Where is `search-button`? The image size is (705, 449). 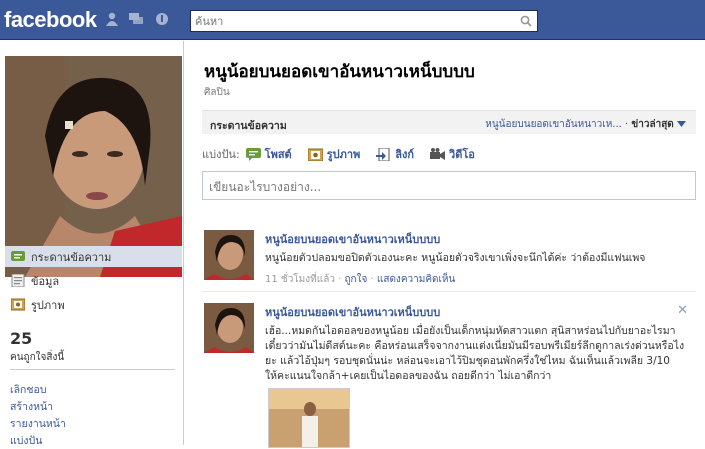
search-button is located at coordinates (526, 21).